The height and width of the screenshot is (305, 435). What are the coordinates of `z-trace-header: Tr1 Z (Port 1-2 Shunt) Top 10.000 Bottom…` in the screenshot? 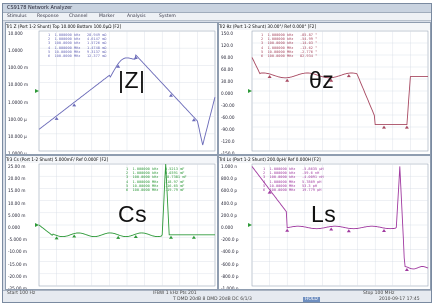 It's located at (111, 26).